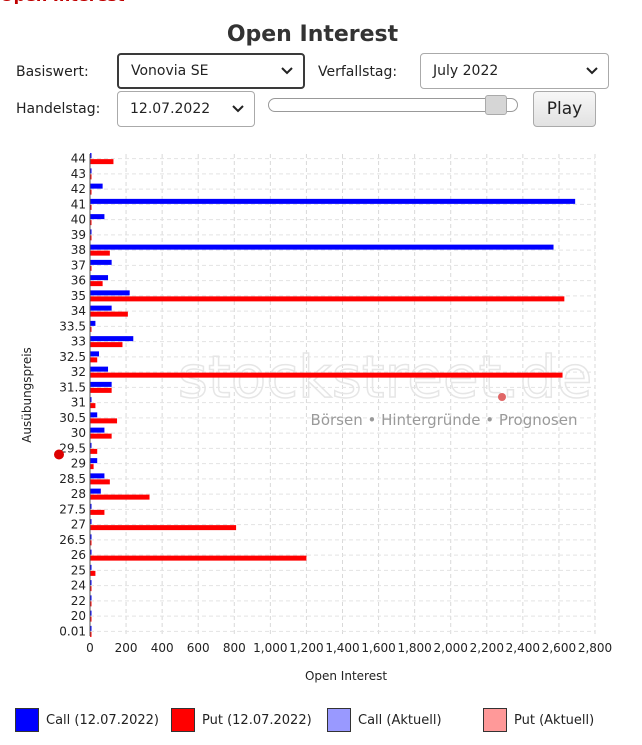 This screenshot has height=745, width=642. I want to click on y-tick-label: 33, so click(78, 342).